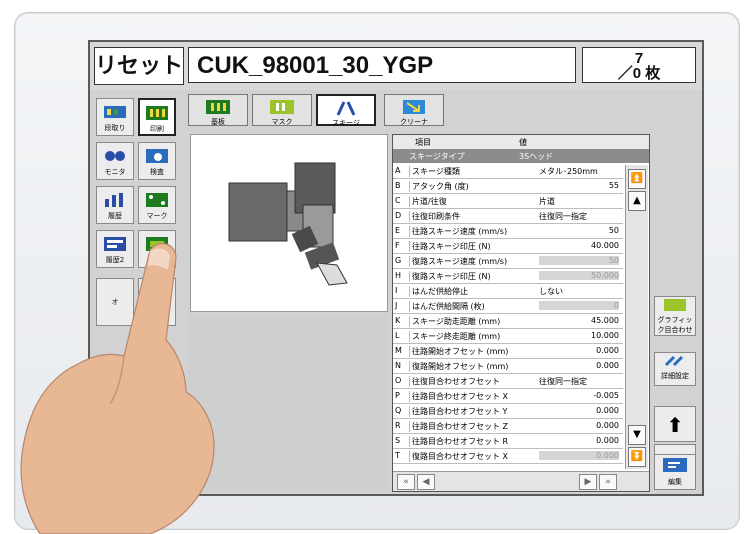  I want to click on row-value: 40.000, so click(579, 245).